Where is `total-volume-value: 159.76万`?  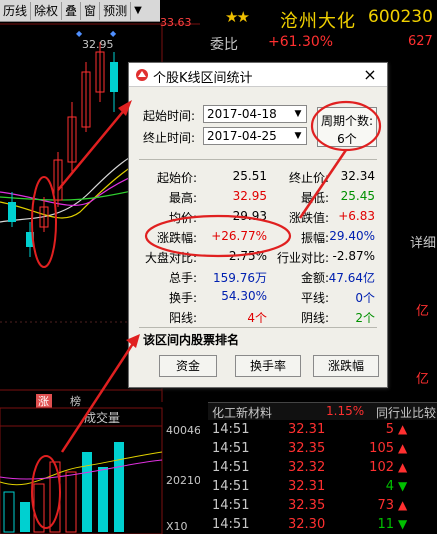 total-volume-value: 159.76万 is located at coordinates (240, 278).